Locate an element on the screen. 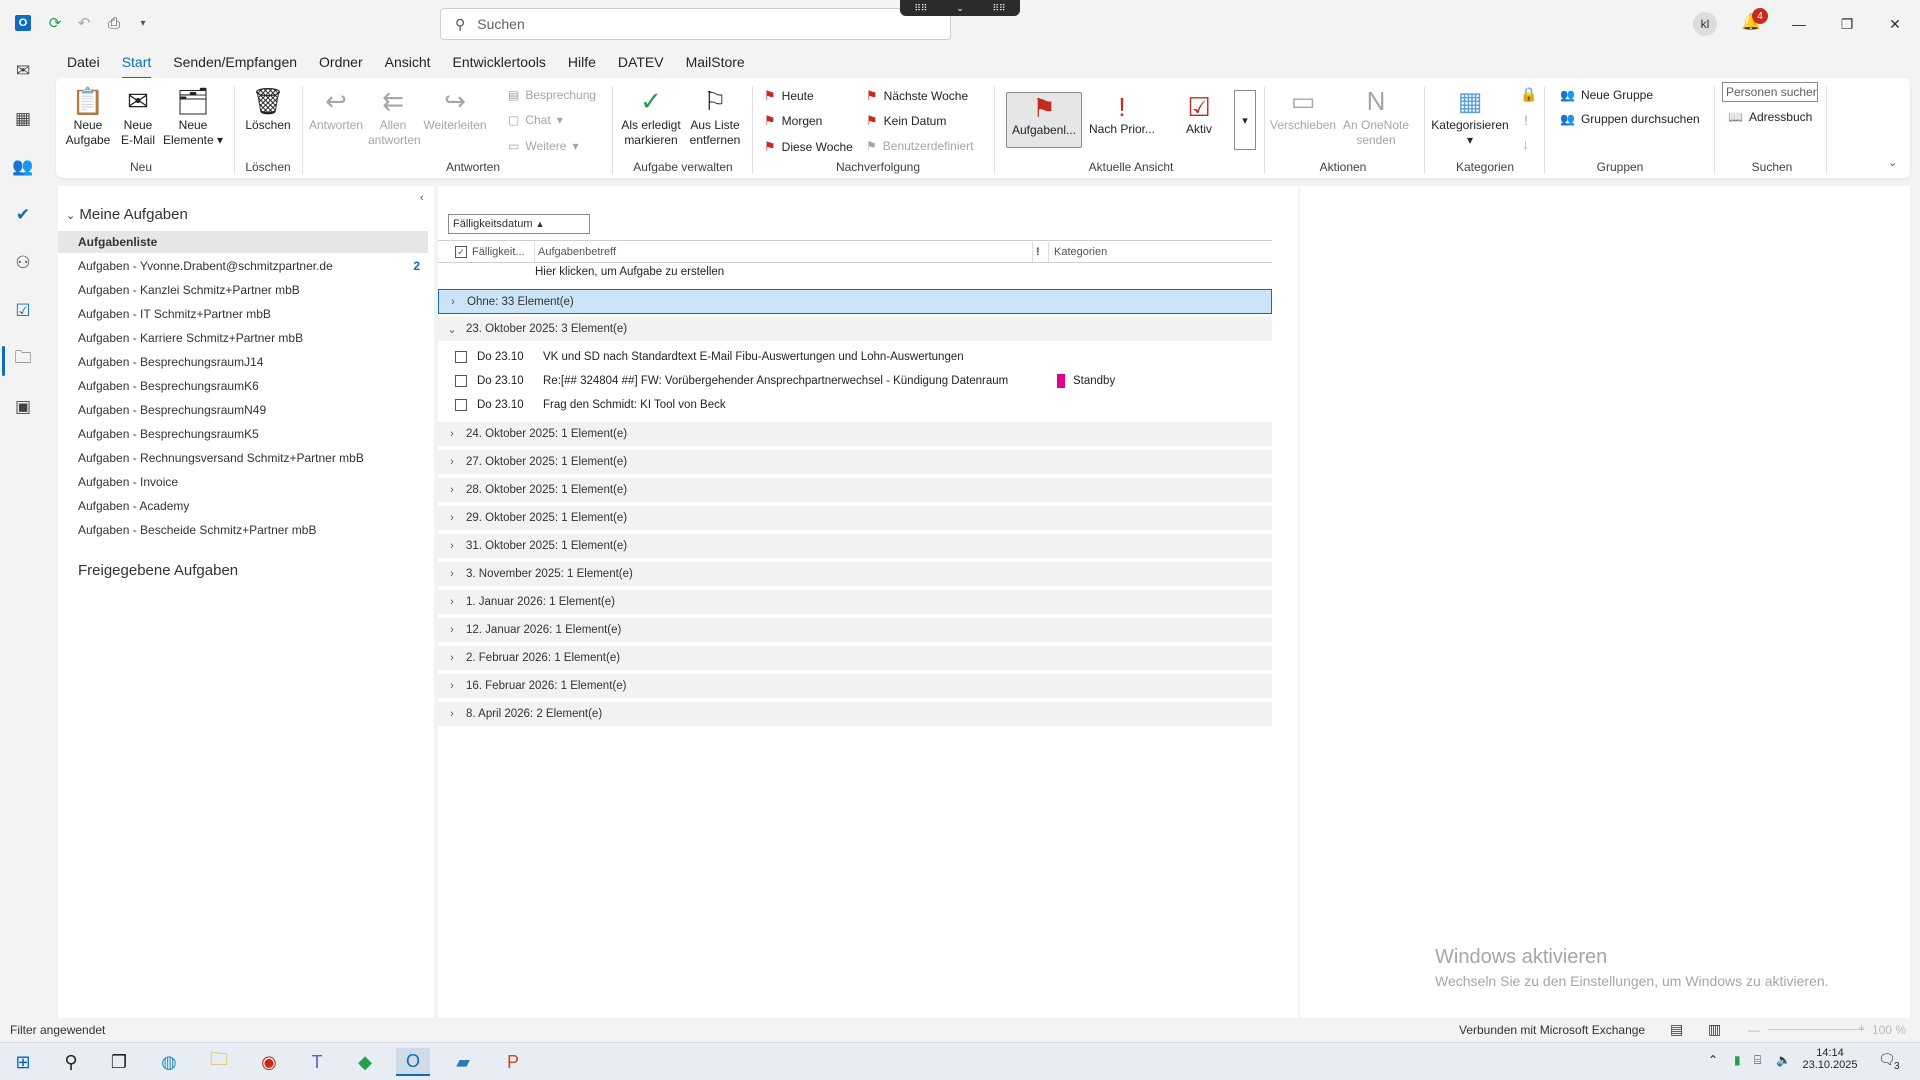 The height and width of the screenshot is (1080, 1920). folder-item: Aufgaben - Academy is located at coordinates (243, 506).